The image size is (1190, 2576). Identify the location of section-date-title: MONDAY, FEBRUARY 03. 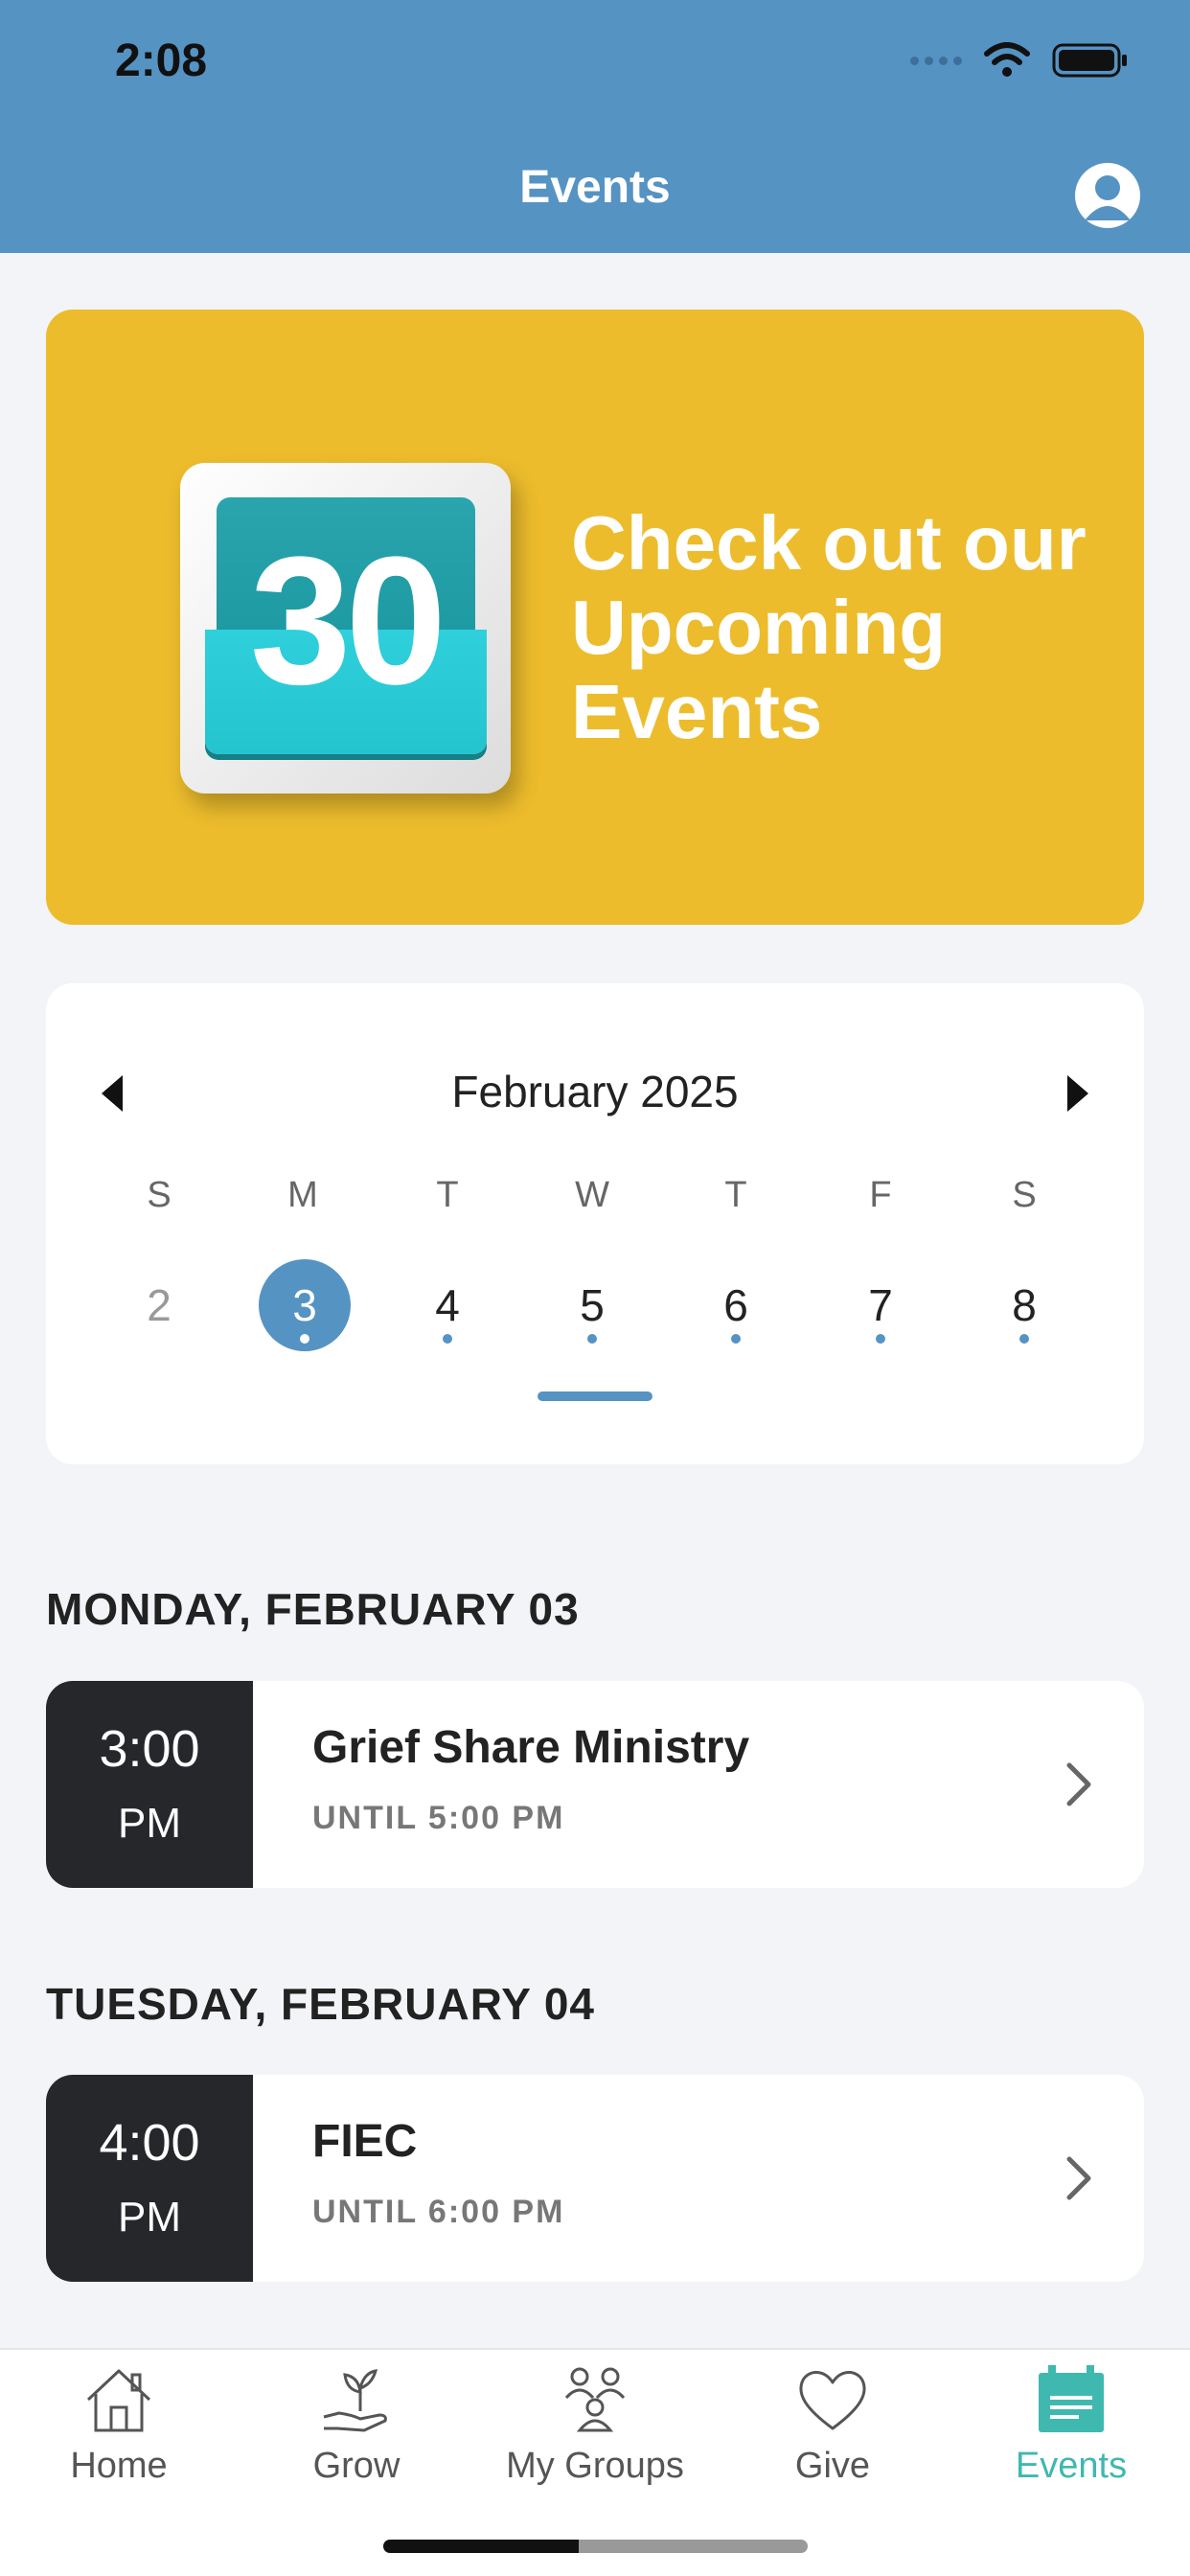
(313, 1609).